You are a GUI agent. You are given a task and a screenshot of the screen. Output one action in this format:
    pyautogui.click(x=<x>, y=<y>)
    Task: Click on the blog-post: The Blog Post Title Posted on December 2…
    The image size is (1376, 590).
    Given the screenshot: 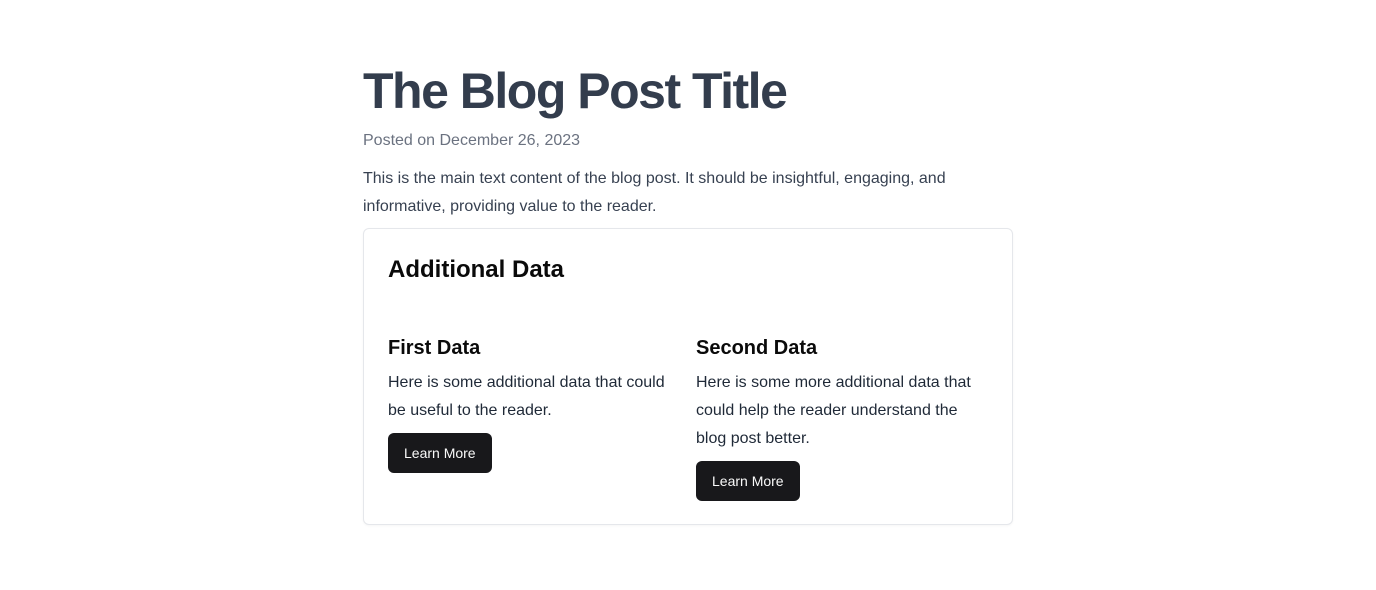 What is the action you would take?
    pyautogui.click(x=688, y=141)
    